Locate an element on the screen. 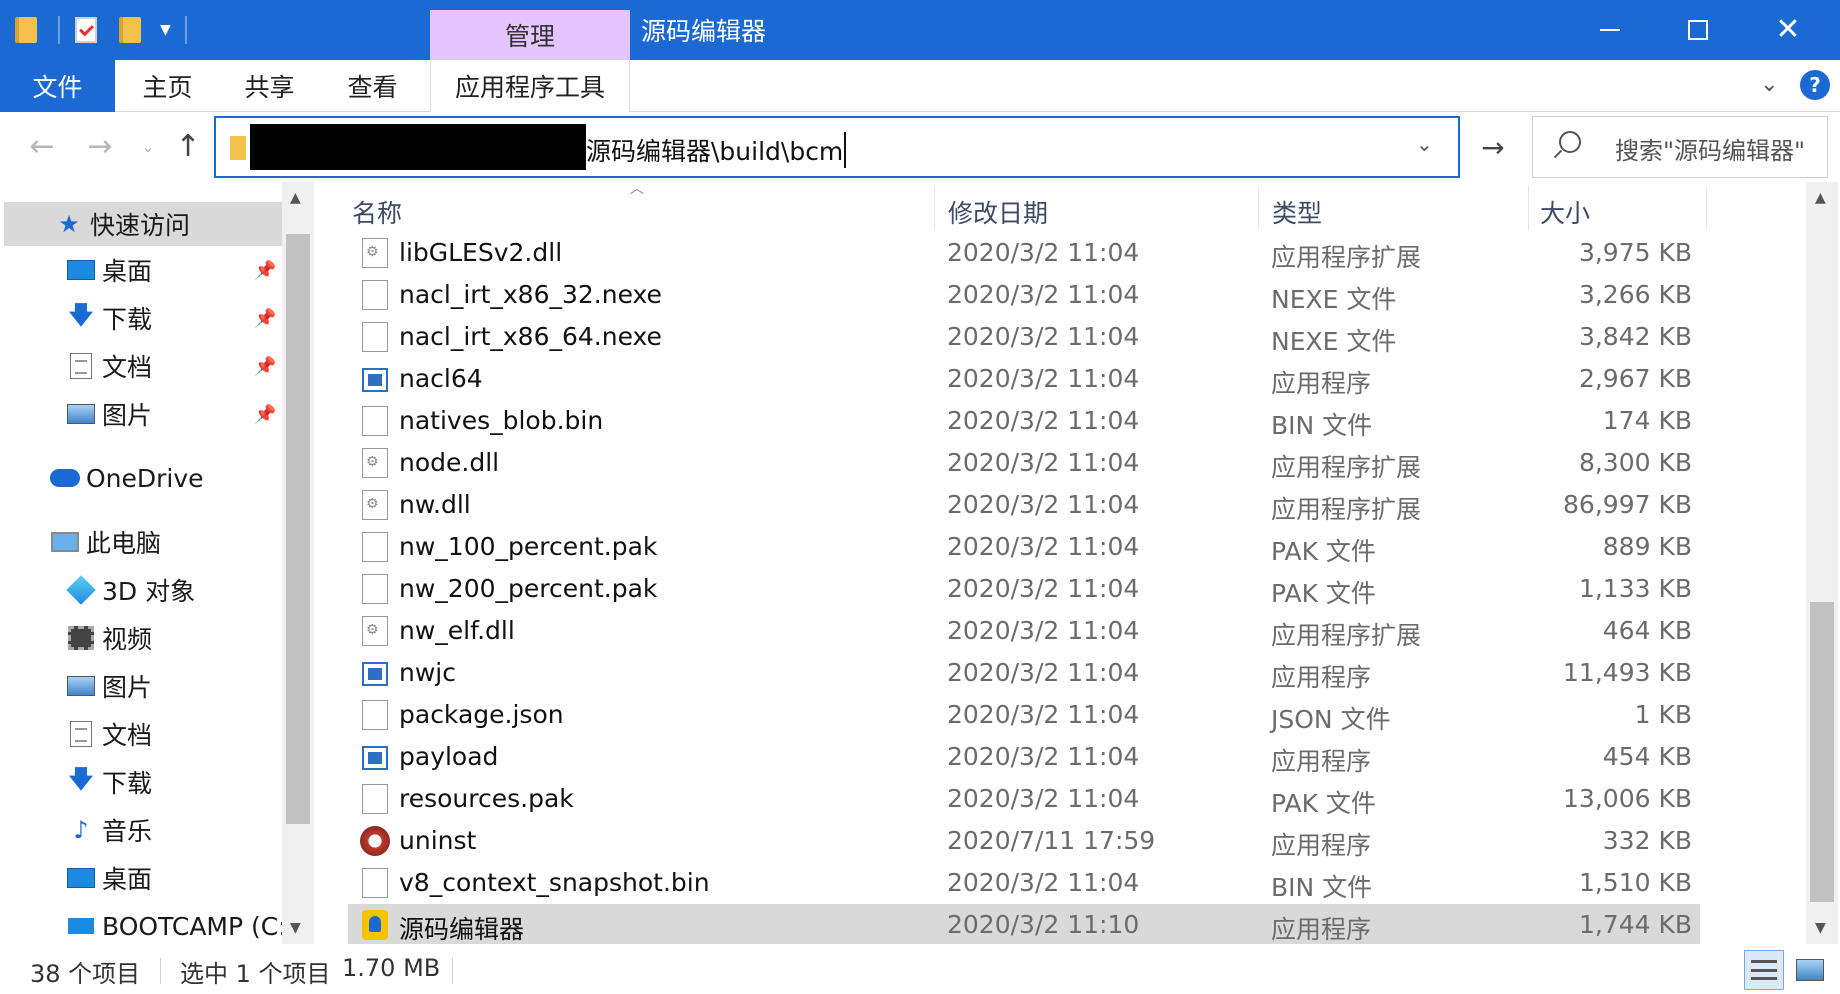 Image resolution: width=1840 pixels, height=994 pixels. table-row: nwjc 2020/3/2 11:04 应用程序 11,493 KB is located at coordinates (1024, 673).